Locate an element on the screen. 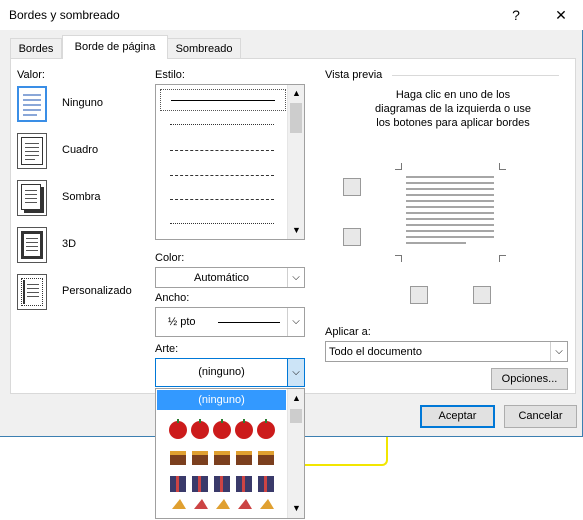 Image resolution: width=583 pixels, height=520 pixels. preview-top-border-button is located at coordinates (352, 187).